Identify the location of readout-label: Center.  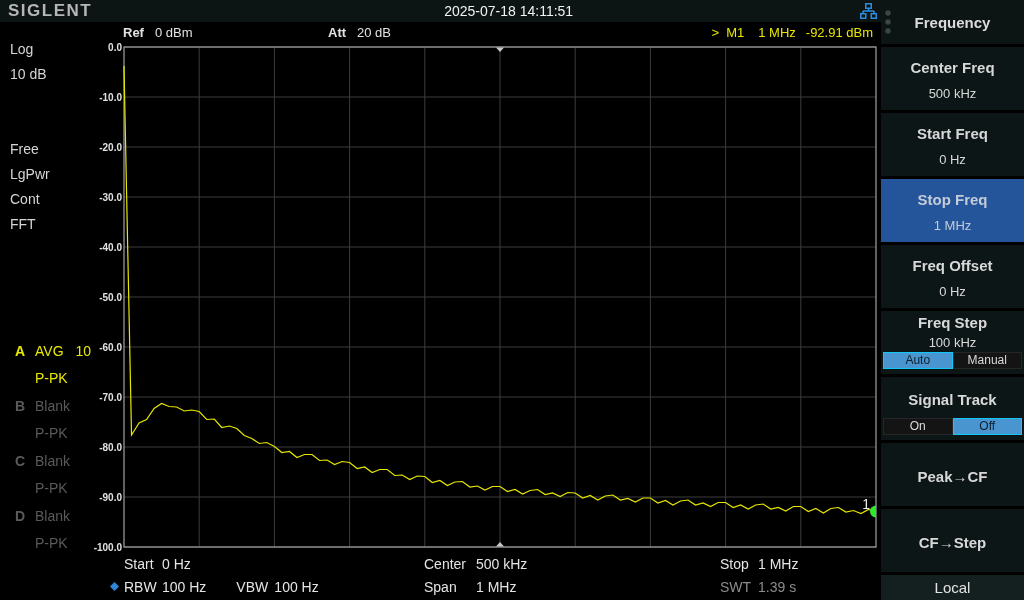
(446, 563).